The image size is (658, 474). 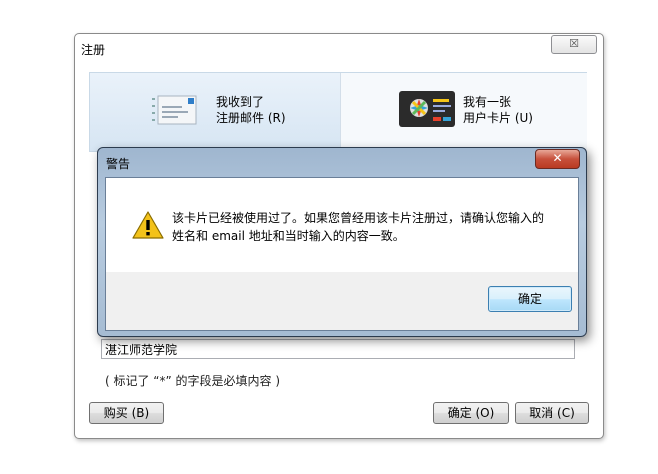 I want to click on warning-message-line1: 该卡片已经被使用过了。如果您曾经用该卡片注册过，请确认您输入的, so click(x=358, y=218).